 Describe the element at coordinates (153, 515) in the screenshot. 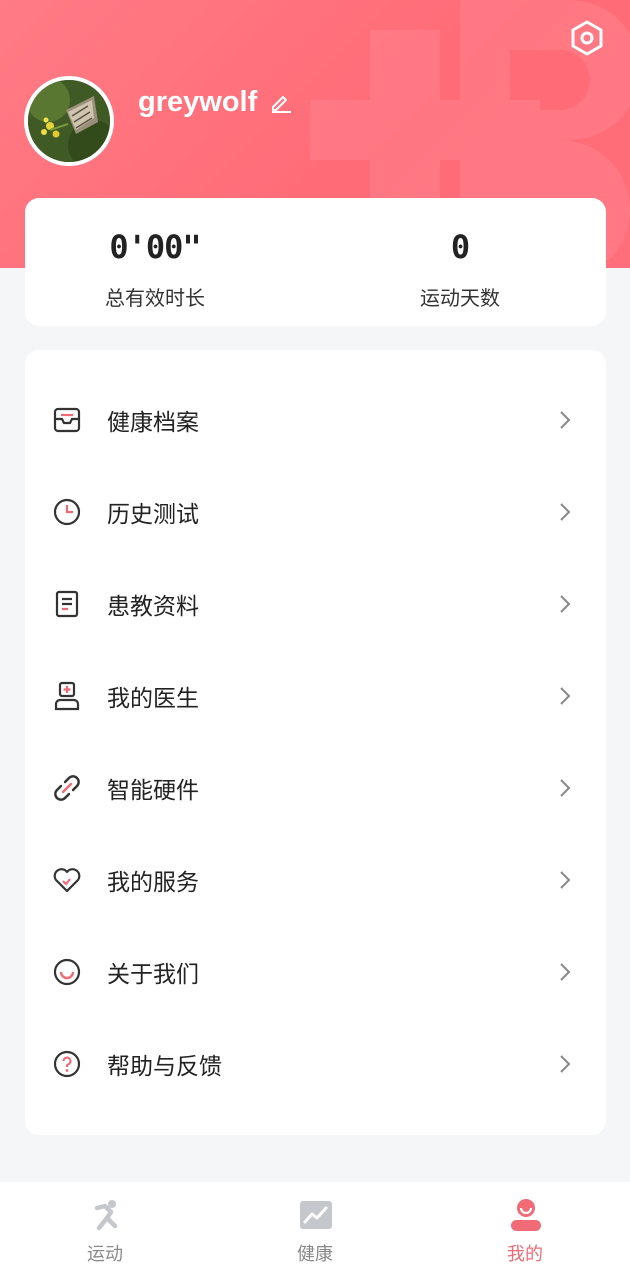

I see `menu-item-label: 历史测试` at that location.